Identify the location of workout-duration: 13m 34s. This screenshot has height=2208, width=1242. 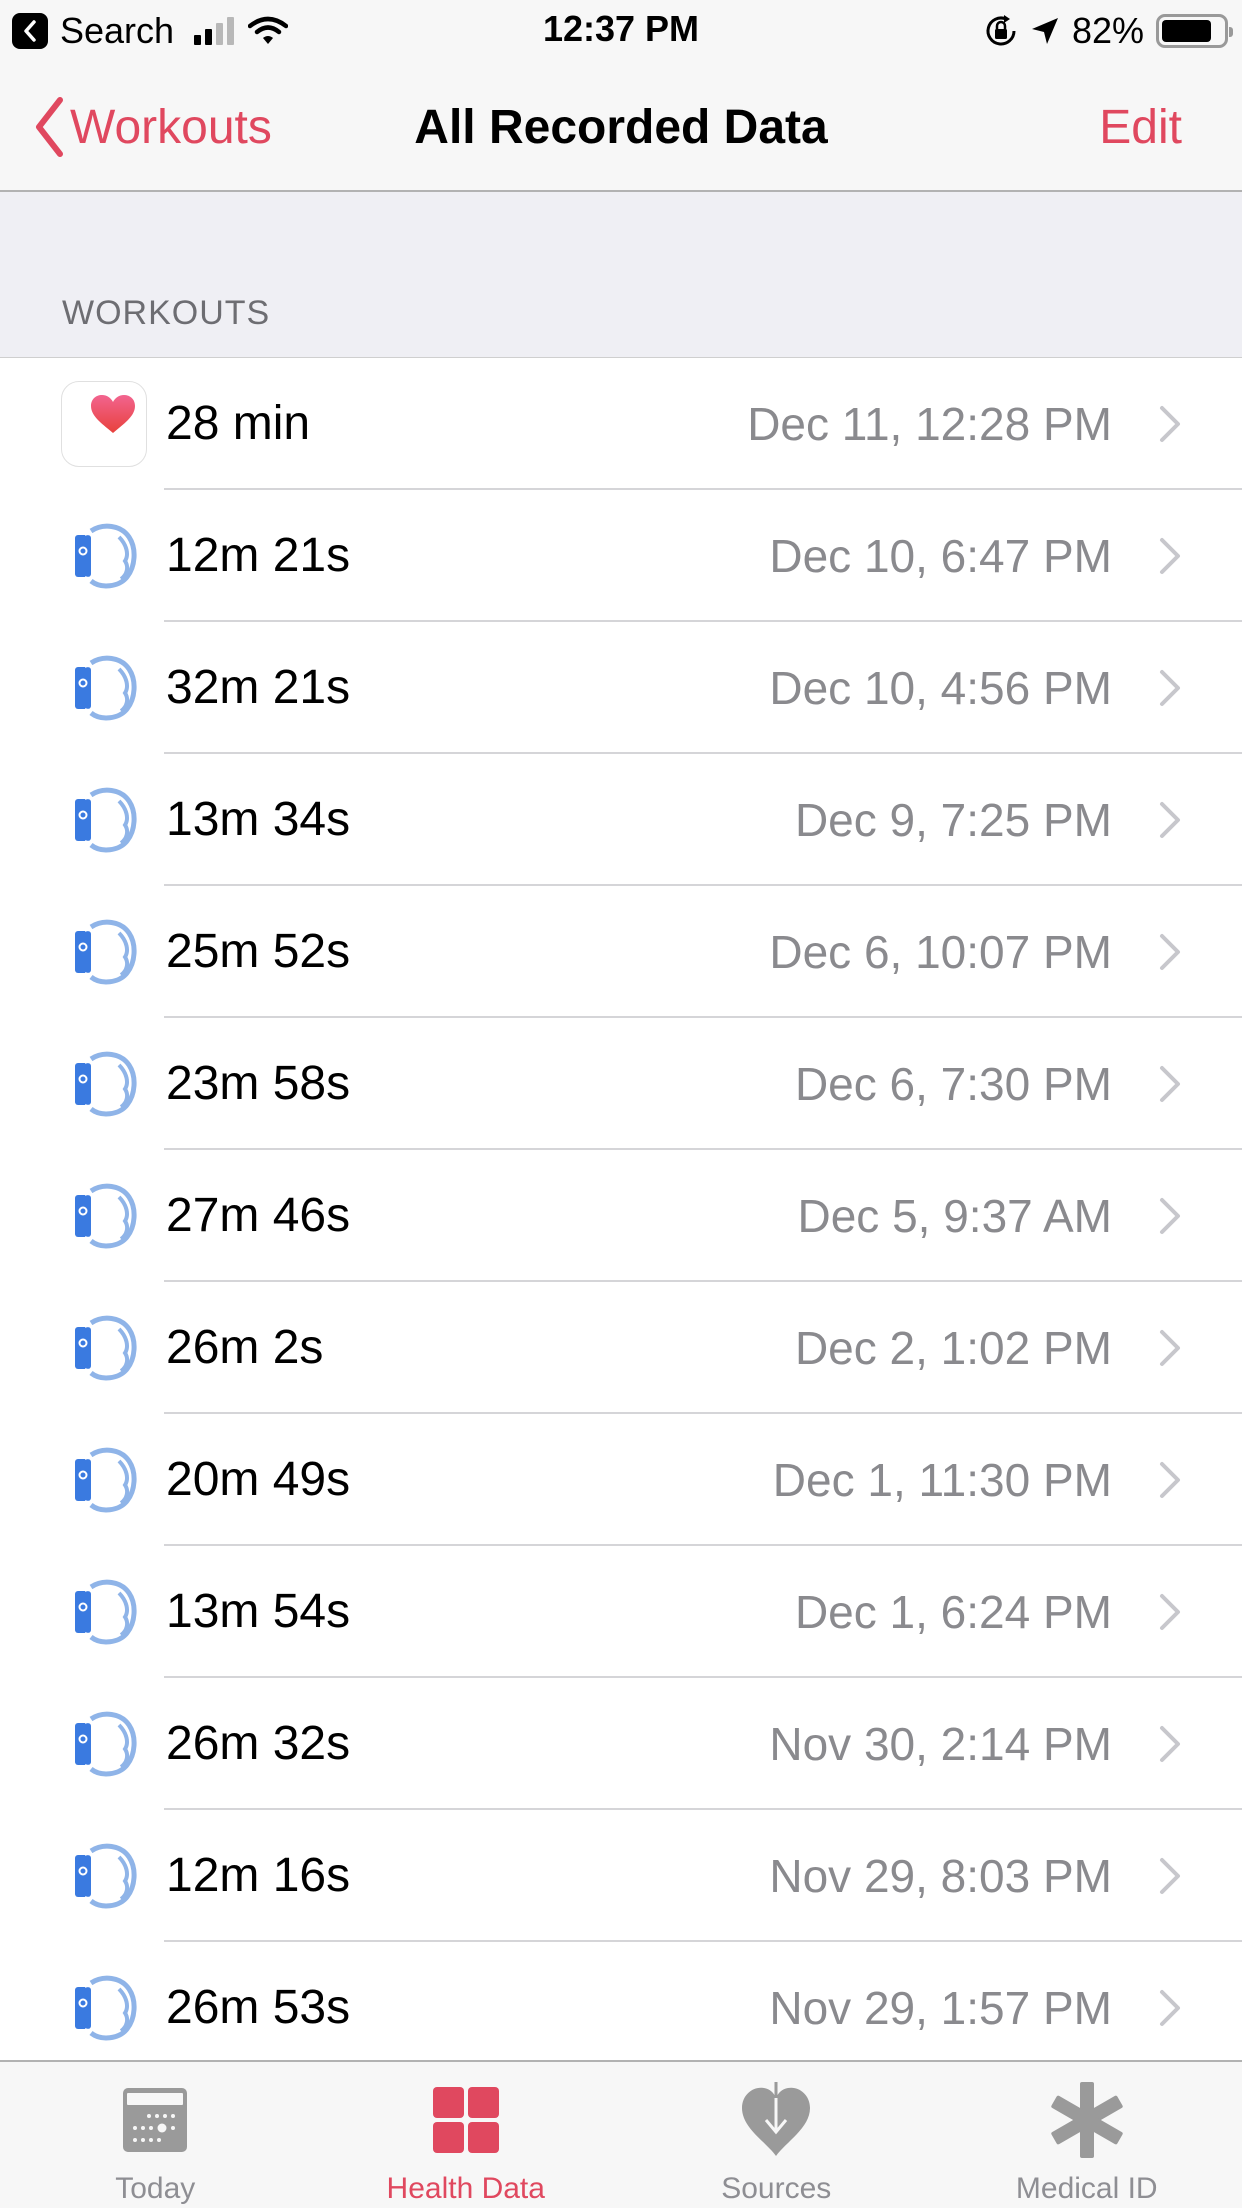
(258, 819).